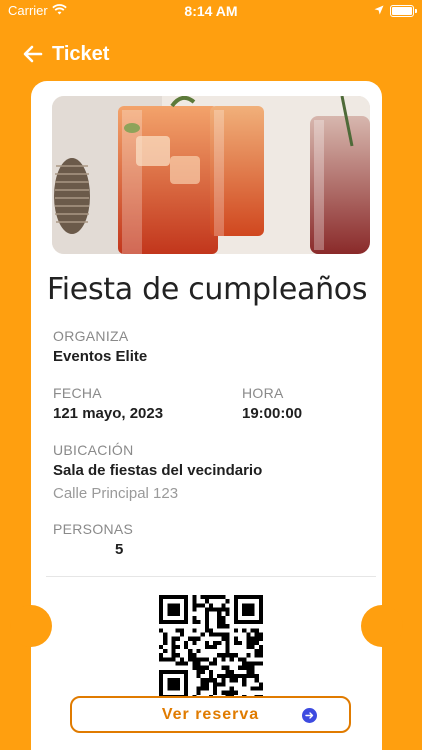 The height and width of the screenshot is (750, 422). I want to click on status-time: 8:14 AM, so click(211, 11).